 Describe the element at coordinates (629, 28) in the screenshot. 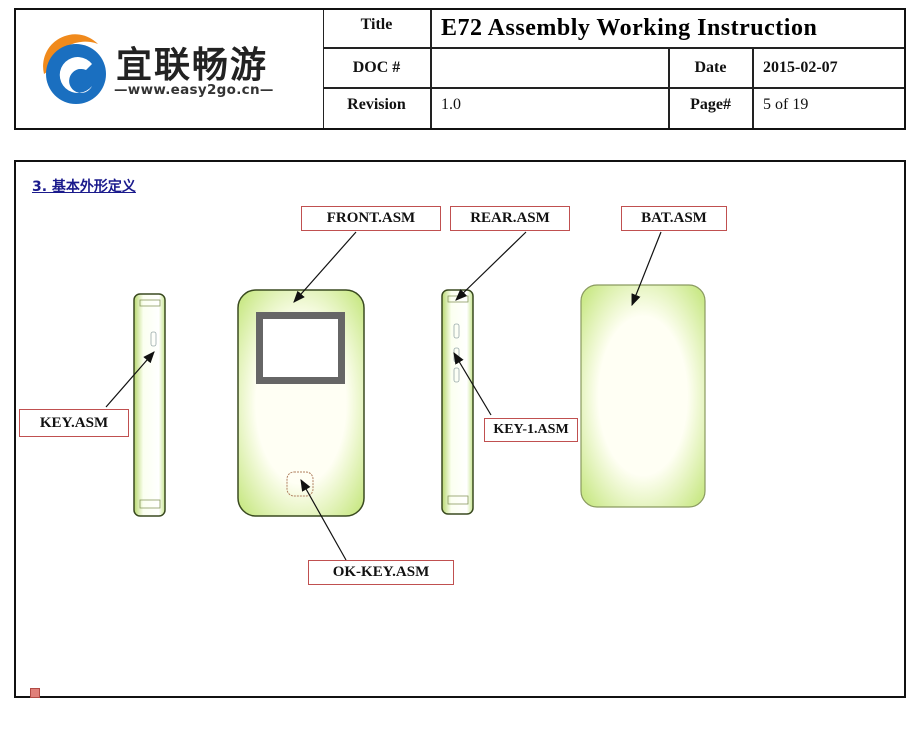

I see `document-title: E72 Assembly Working Instruction` at that location.